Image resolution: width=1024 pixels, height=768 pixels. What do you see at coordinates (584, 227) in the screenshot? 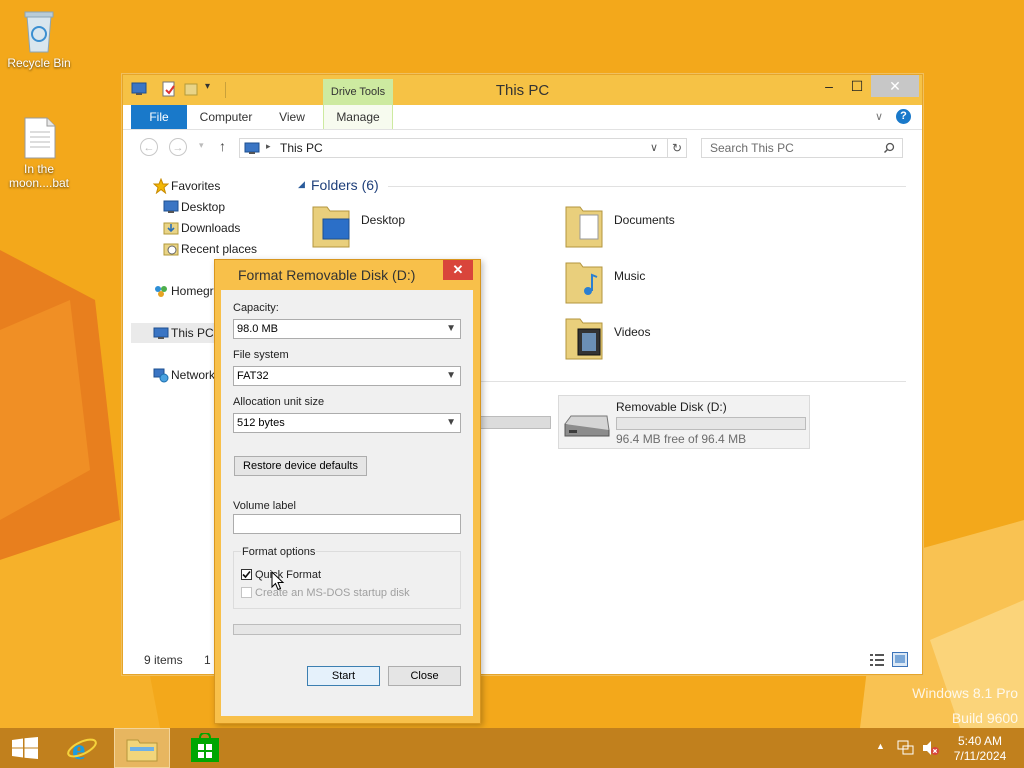
I see `documents-folder-icon` at bounding box center [584, 227].